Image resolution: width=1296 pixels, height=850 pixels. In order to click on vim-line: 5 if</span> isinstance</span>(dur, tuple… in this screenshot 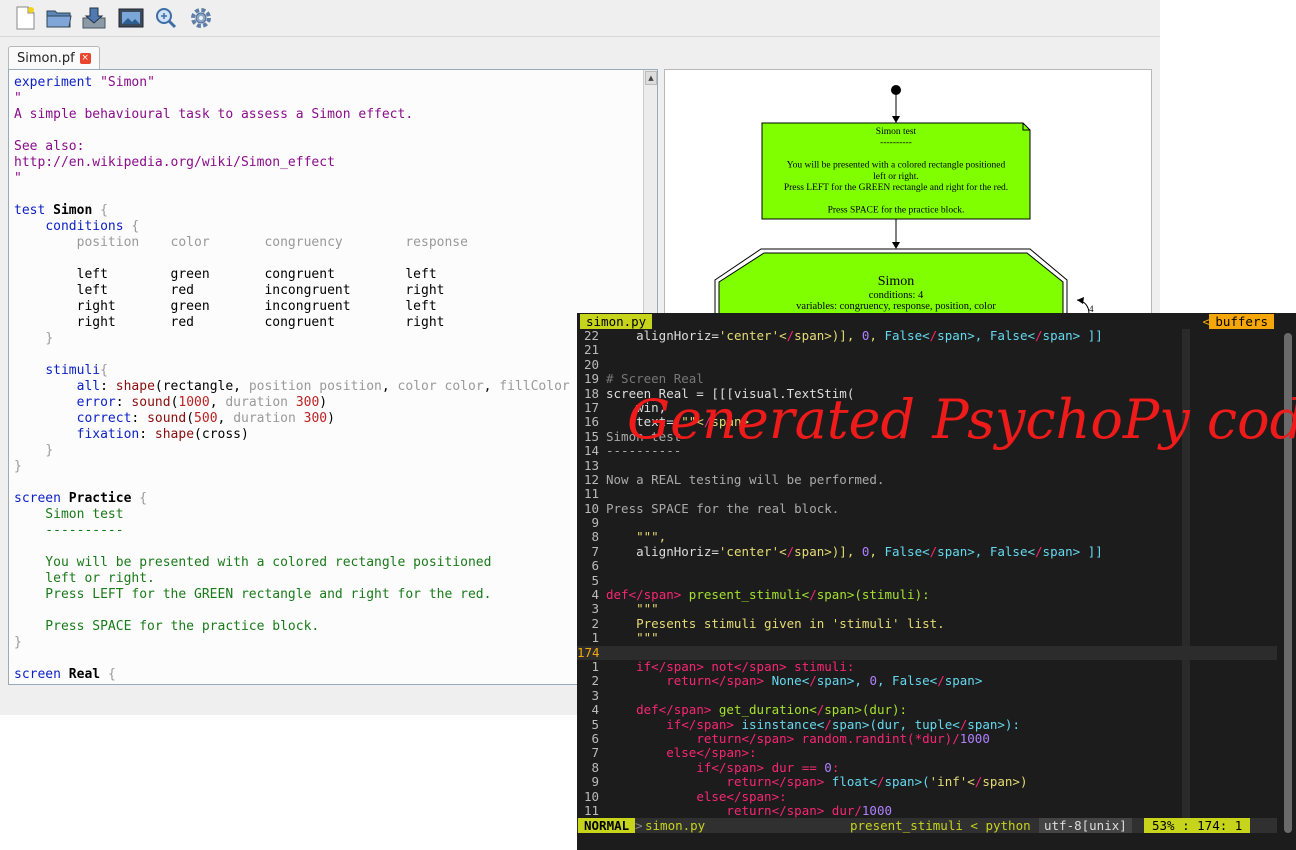, I will do `click(927, 724)`.